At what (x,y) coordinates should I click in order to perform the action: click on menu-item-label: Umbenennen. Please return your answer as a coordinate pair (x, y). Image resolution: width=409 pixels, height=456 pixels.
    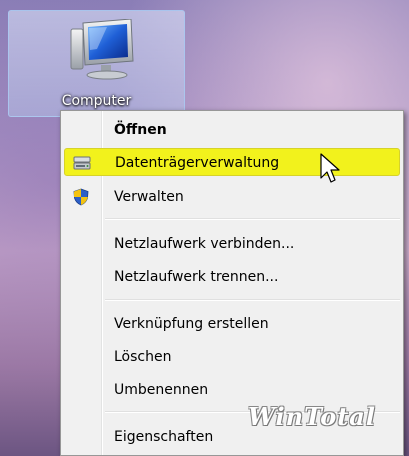
    Looking at the image, I should click on (161, 390).